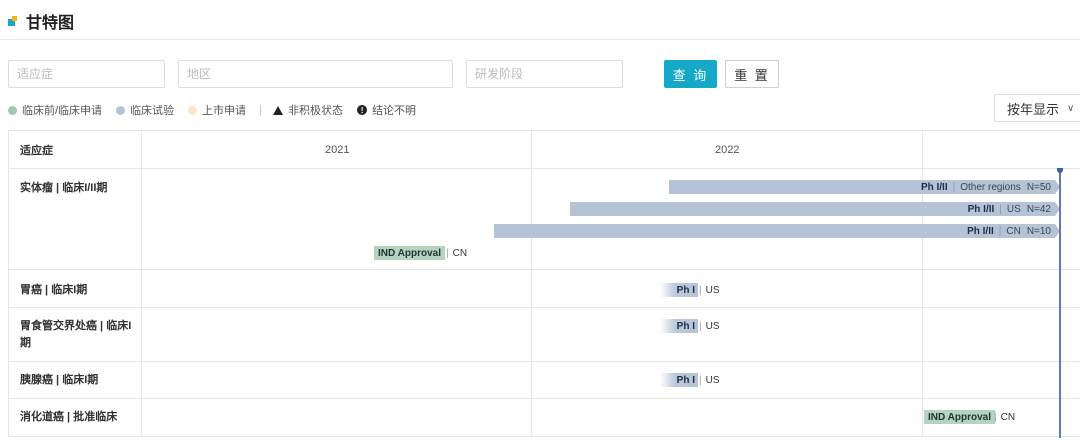 This screenshot has width=1080, height=448. What do you see at coordinates (86, 74) in the screenshot?
I see `indication-filter-input` at bounding box center [86, 74].